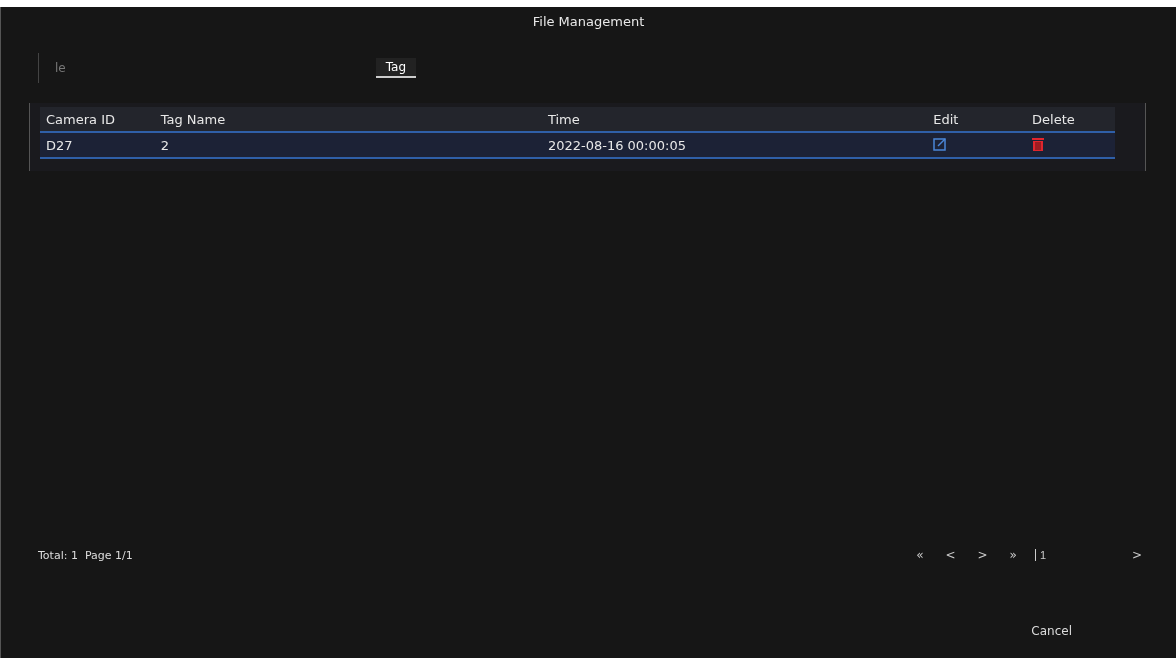 Image resolution: width=1176 pixels, height=658 pixels. What do you see at coordinates (396, 68) in the screenshot?
I see `tab: Tag` at bounding box center [396, 68].